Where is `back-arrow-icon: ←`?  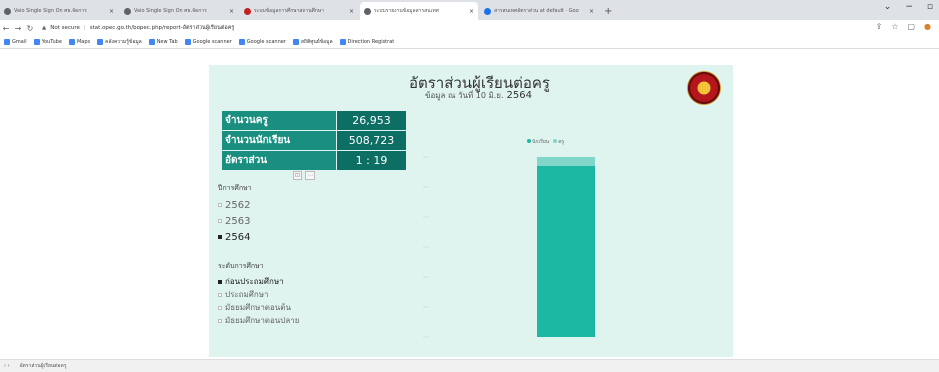
back-arrow-icon: ← is located at coordinates (6, 28).